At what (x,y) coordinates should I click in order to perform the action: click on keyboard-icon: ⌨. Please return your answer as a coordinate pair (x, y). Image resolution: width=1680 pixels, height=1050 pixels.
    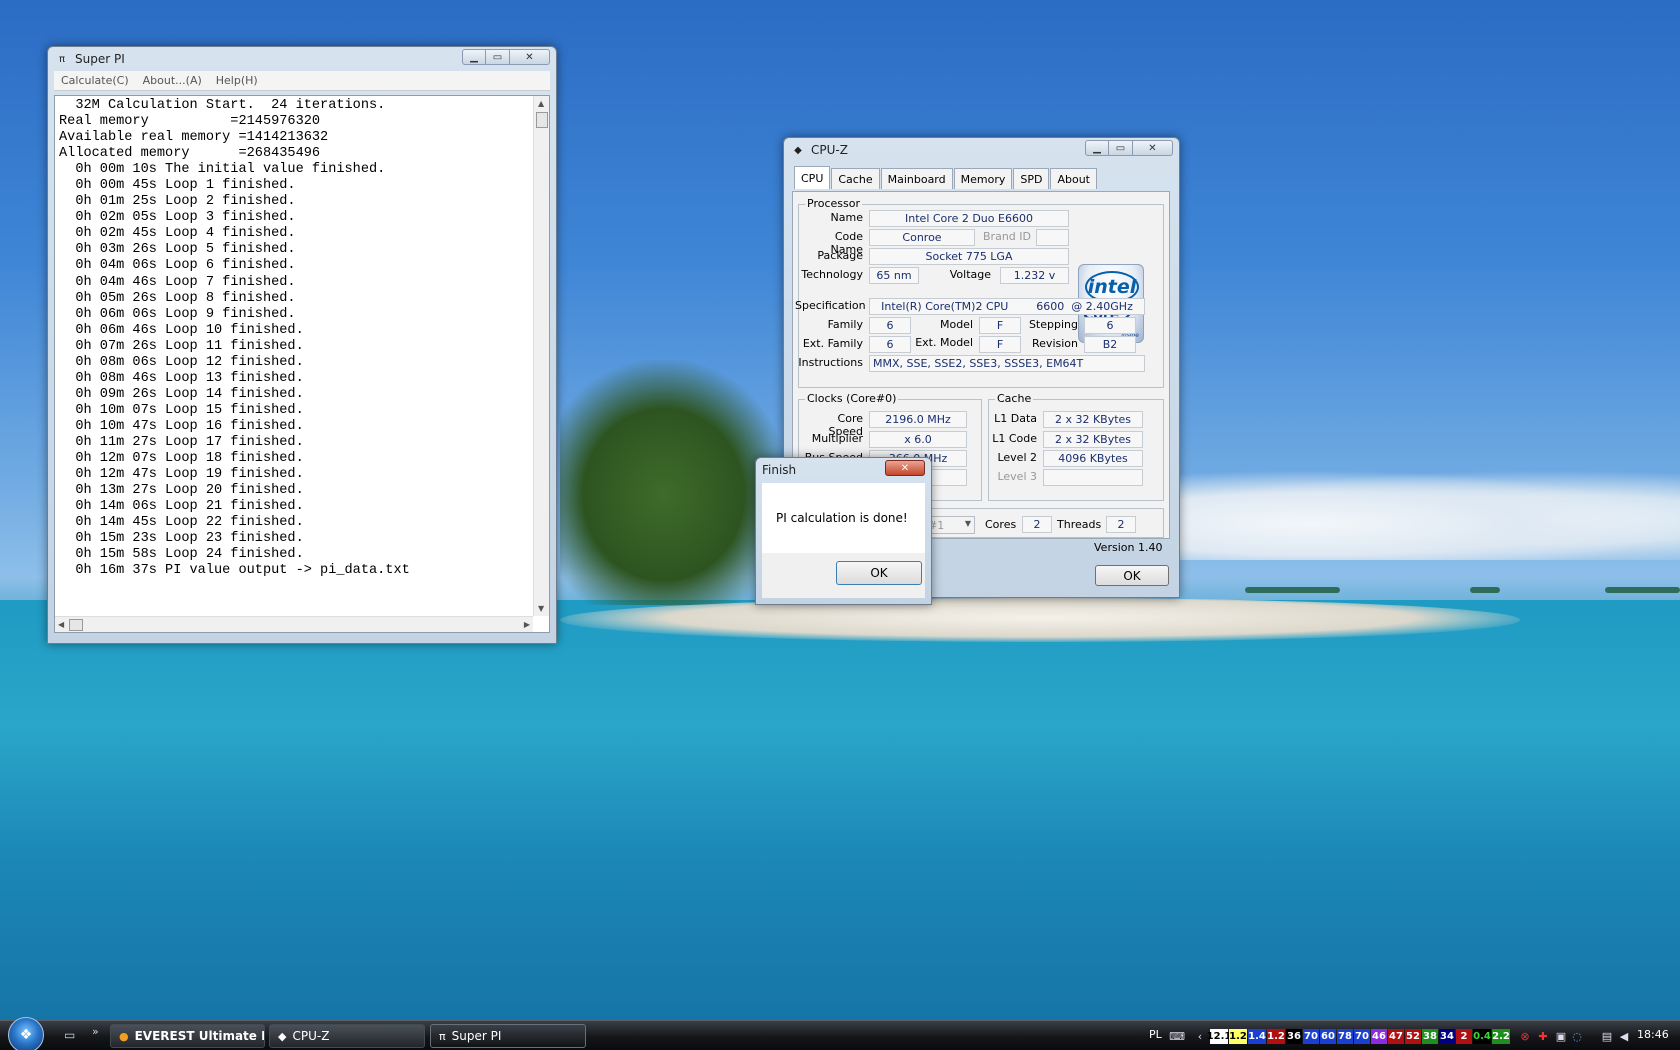
    Looking at the image, I should click on (1177, 1036).